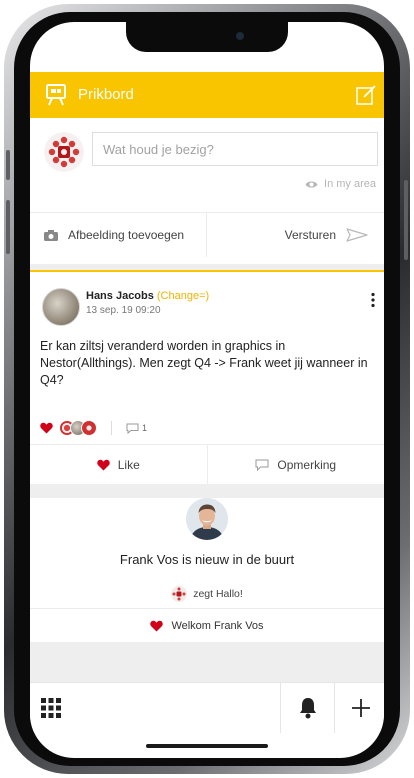 This screenshot has height=778, width=414. What do you see at coordinates (51, 708) in the screenshot?
I see `grid-icon` at bounding box center [51, 708].